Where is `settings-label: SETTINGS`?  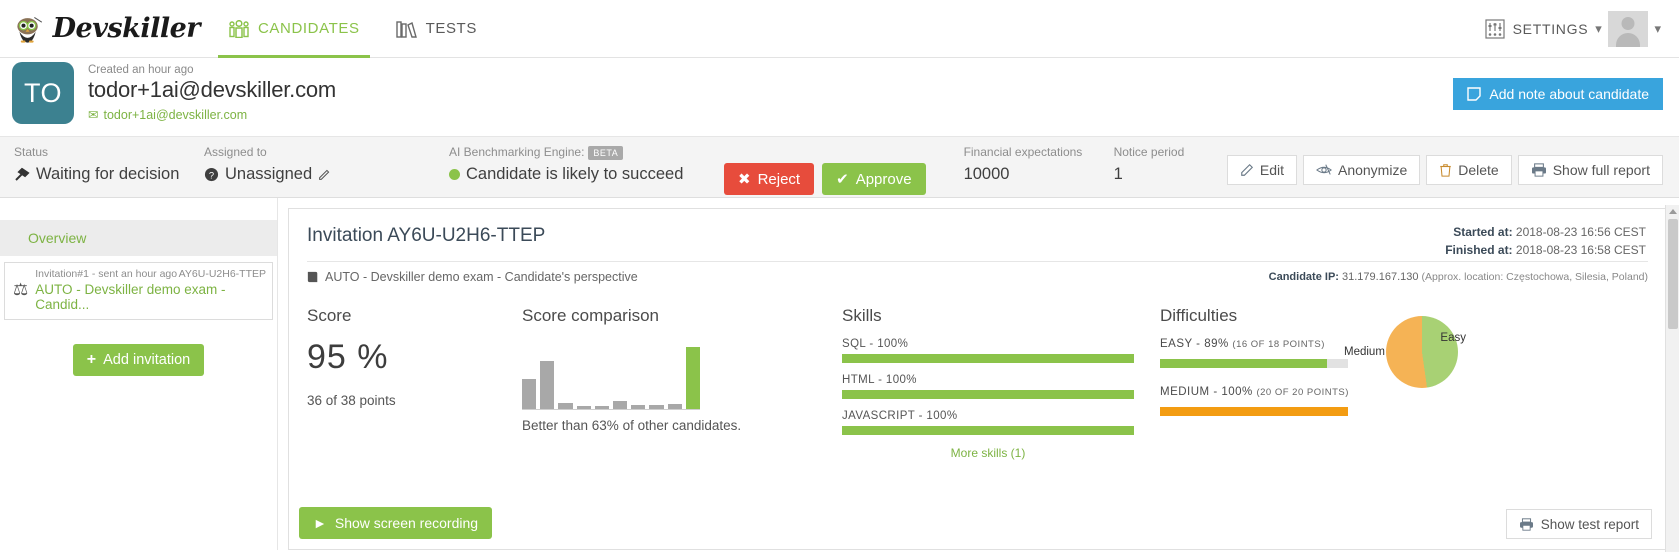
settings-label: SETTINGS is located at coordinates (1550, 28).